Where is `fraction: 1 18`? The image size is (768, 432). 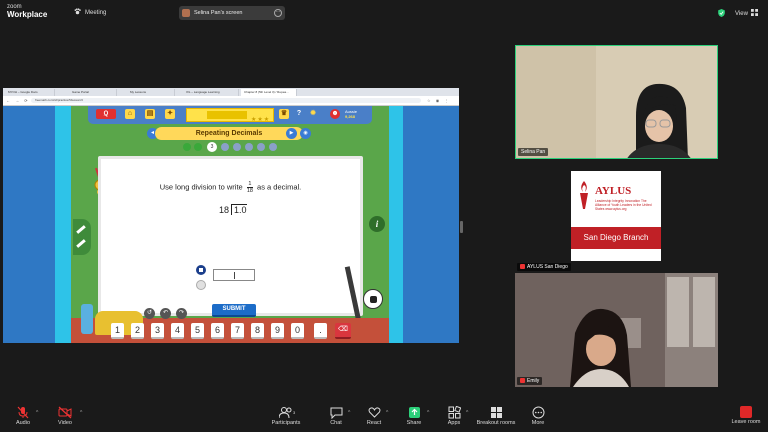 fraction: 1 18 is located at coordinates (249, 187).